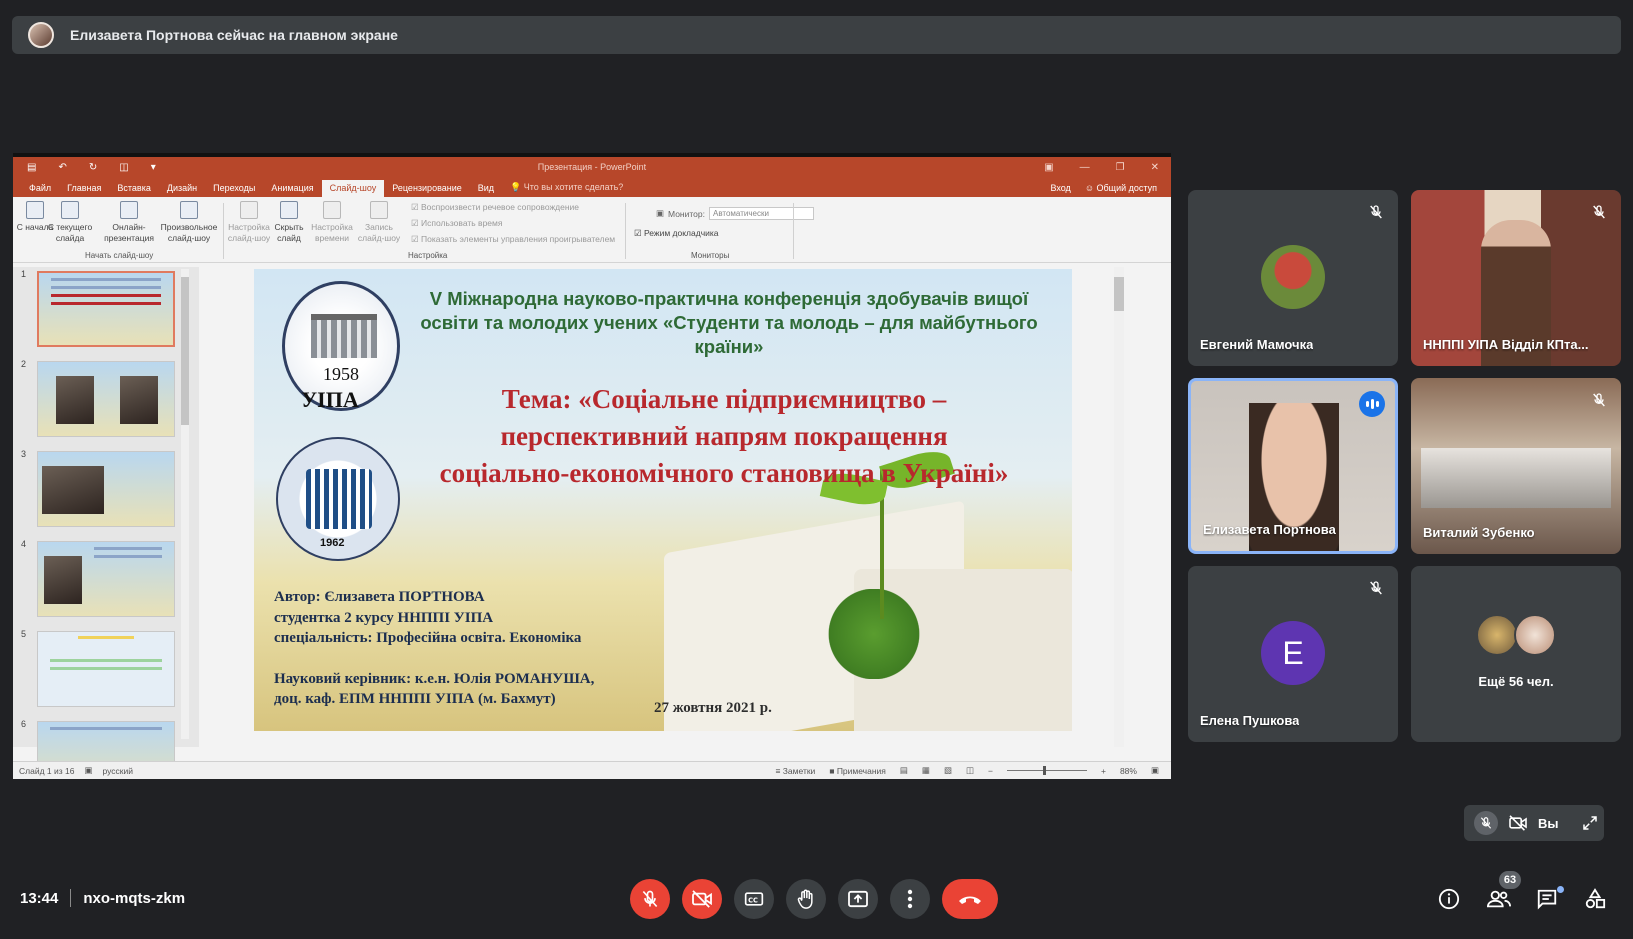 The height and width of the screenshot is (939, 1633). I want to click on presenter-avatar, so click(41, 35).